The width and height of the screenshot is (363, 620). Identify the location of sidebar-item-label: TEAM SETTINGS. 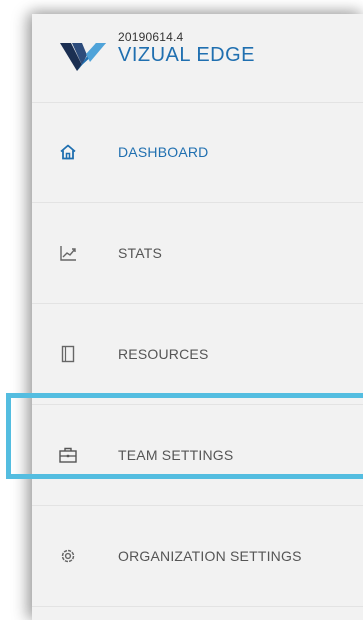
(176, 455).